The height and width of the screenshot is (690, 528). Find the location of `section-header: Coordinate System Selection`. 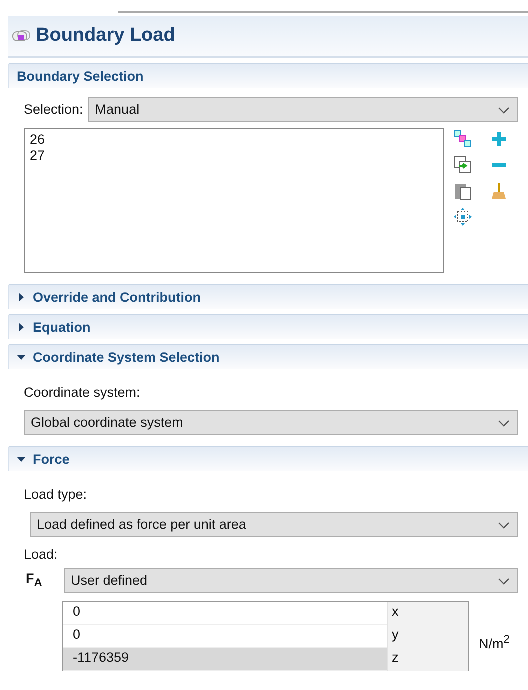

section-header: Coordinate System Selection is located at coordinates (268, 356).